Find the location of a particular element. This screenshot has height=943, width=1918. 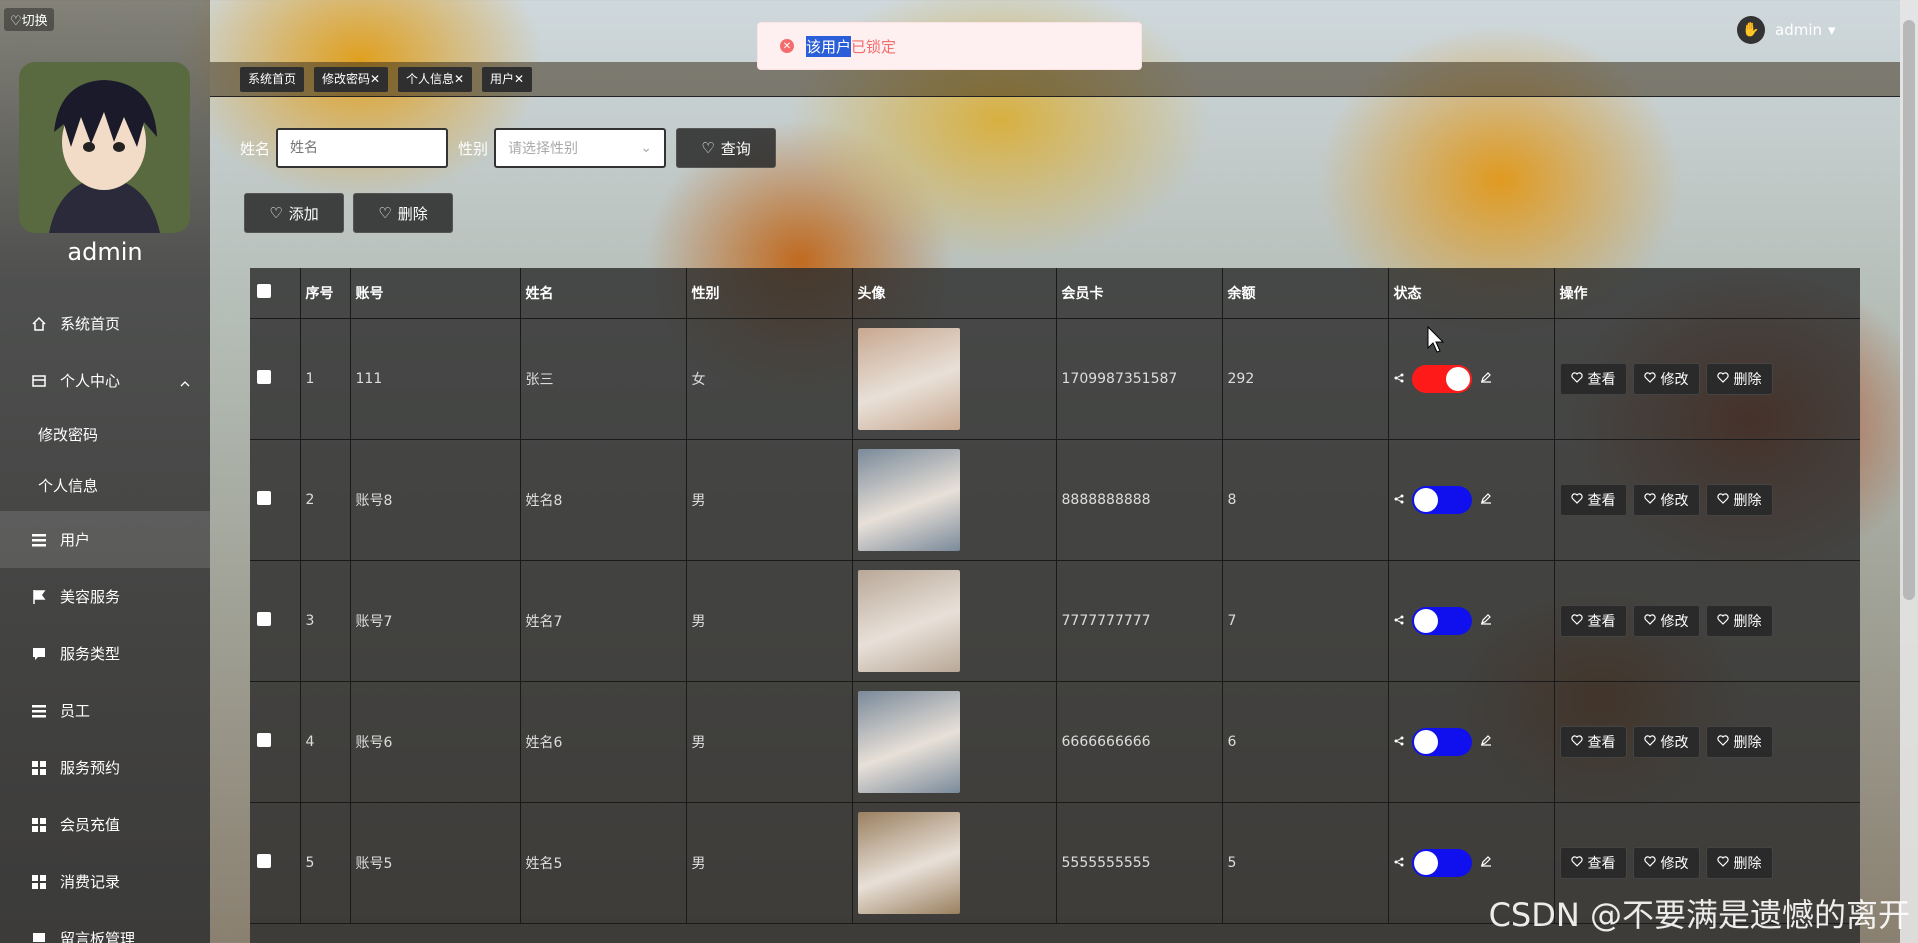

cell-no: 1 is located at coordinates (325, 379).